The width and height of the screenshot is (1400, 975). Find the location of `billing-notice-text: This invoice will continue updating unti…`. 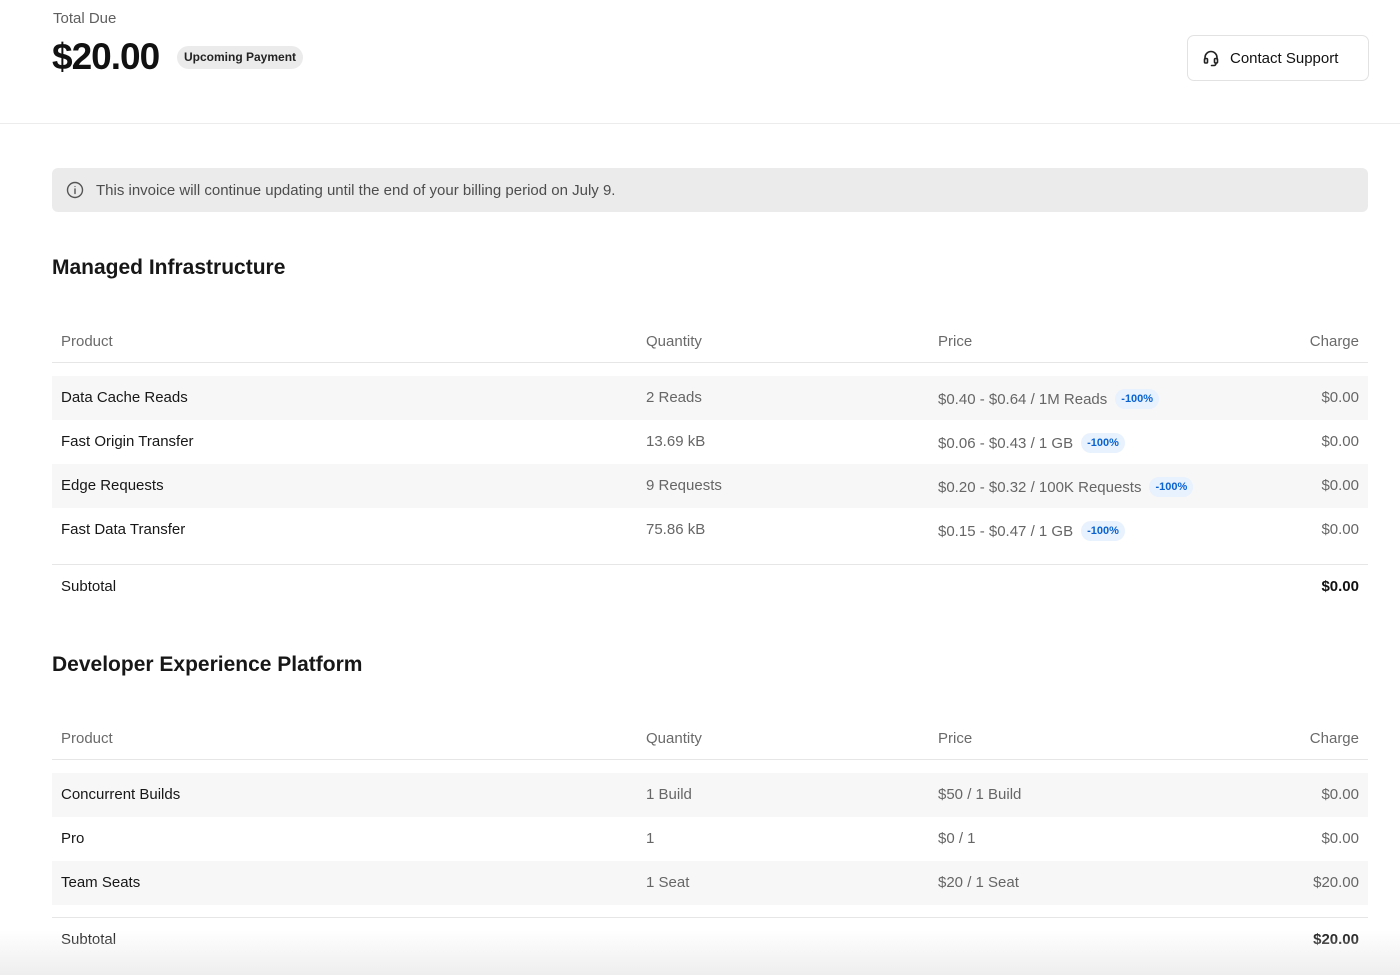

billing-notice-text: This invoice will continue updating unti… is located at coordinates (356, 190).